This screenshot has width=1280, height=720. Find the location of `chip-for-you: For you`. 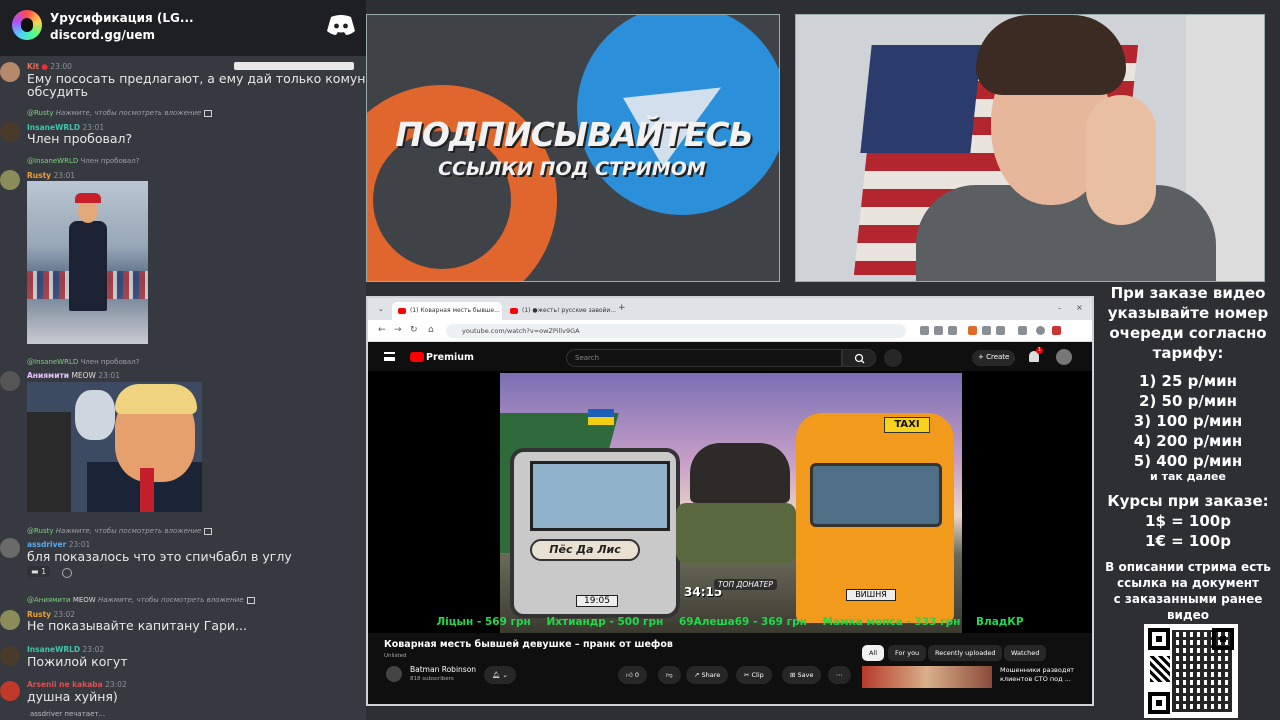

chip-for-you: For you is located at coordinates (907, 653).